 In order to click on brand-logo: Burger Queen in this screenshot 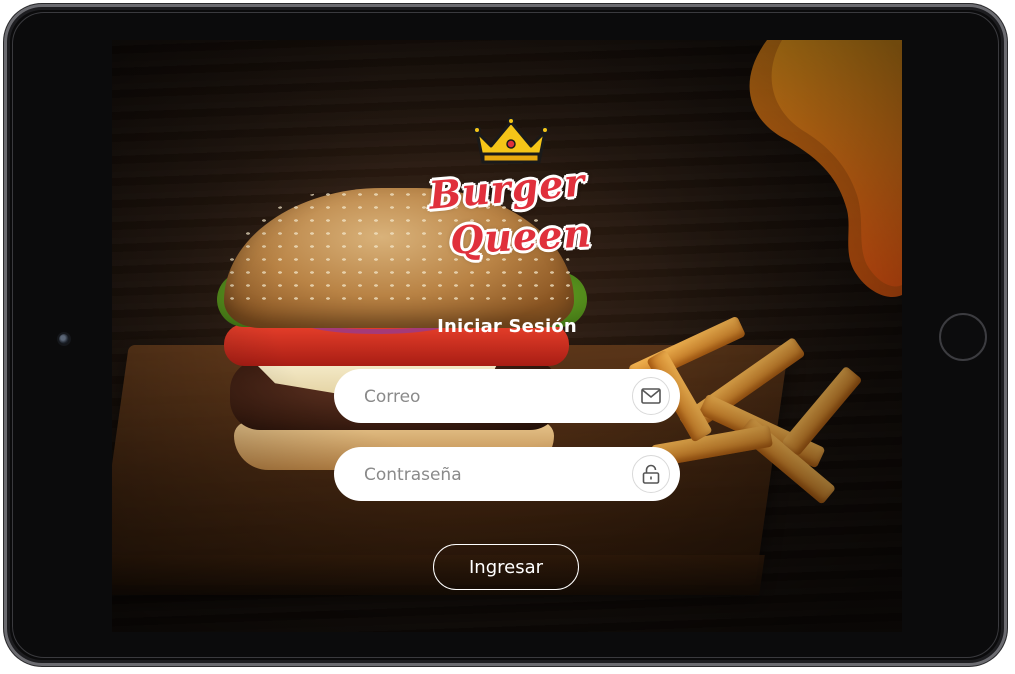, I will do `click(507, 205)`.